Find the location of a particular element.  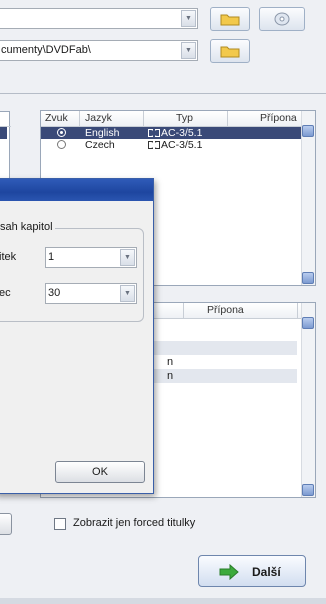

audio-header: Zvuk Jazyk Typ Přípona is located at coordinates (178, 119).